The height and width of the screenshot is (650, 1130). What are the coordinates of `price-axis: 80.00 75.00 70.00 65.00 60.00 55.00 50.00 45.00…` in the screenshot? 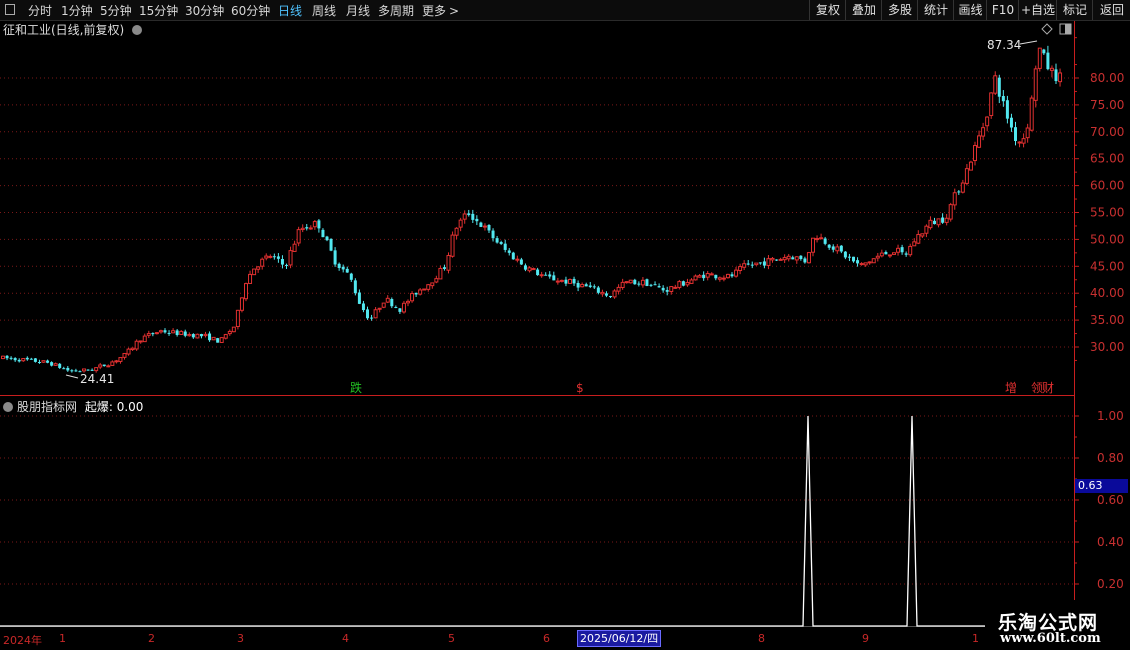 It's located at (1099, 199).